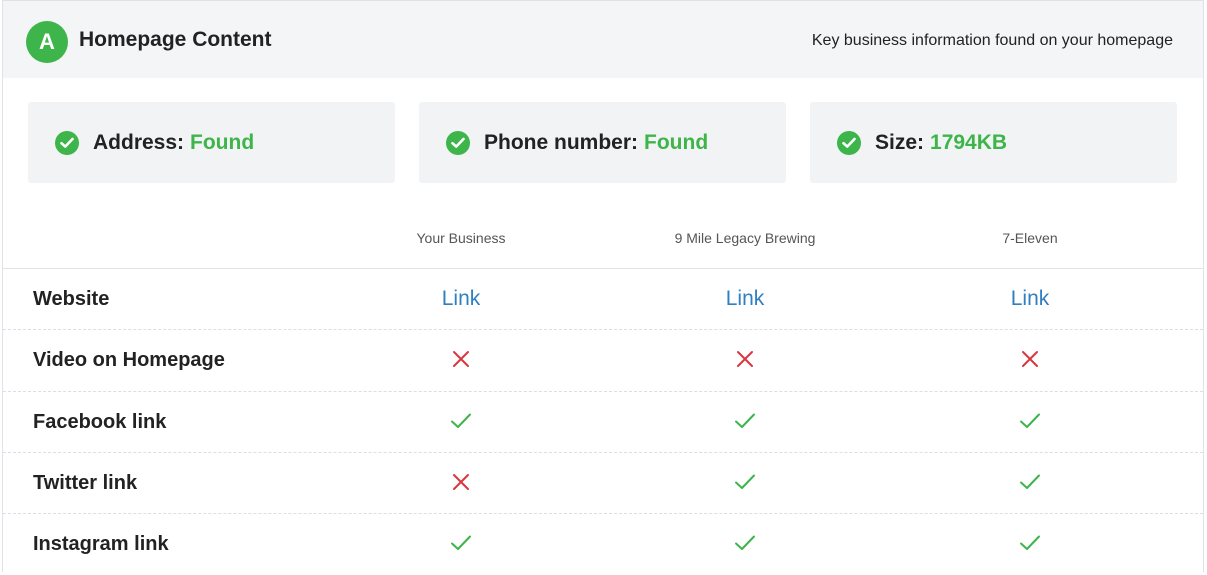  I want to click on phone-card: Phone number: Found, so click(602, 142).